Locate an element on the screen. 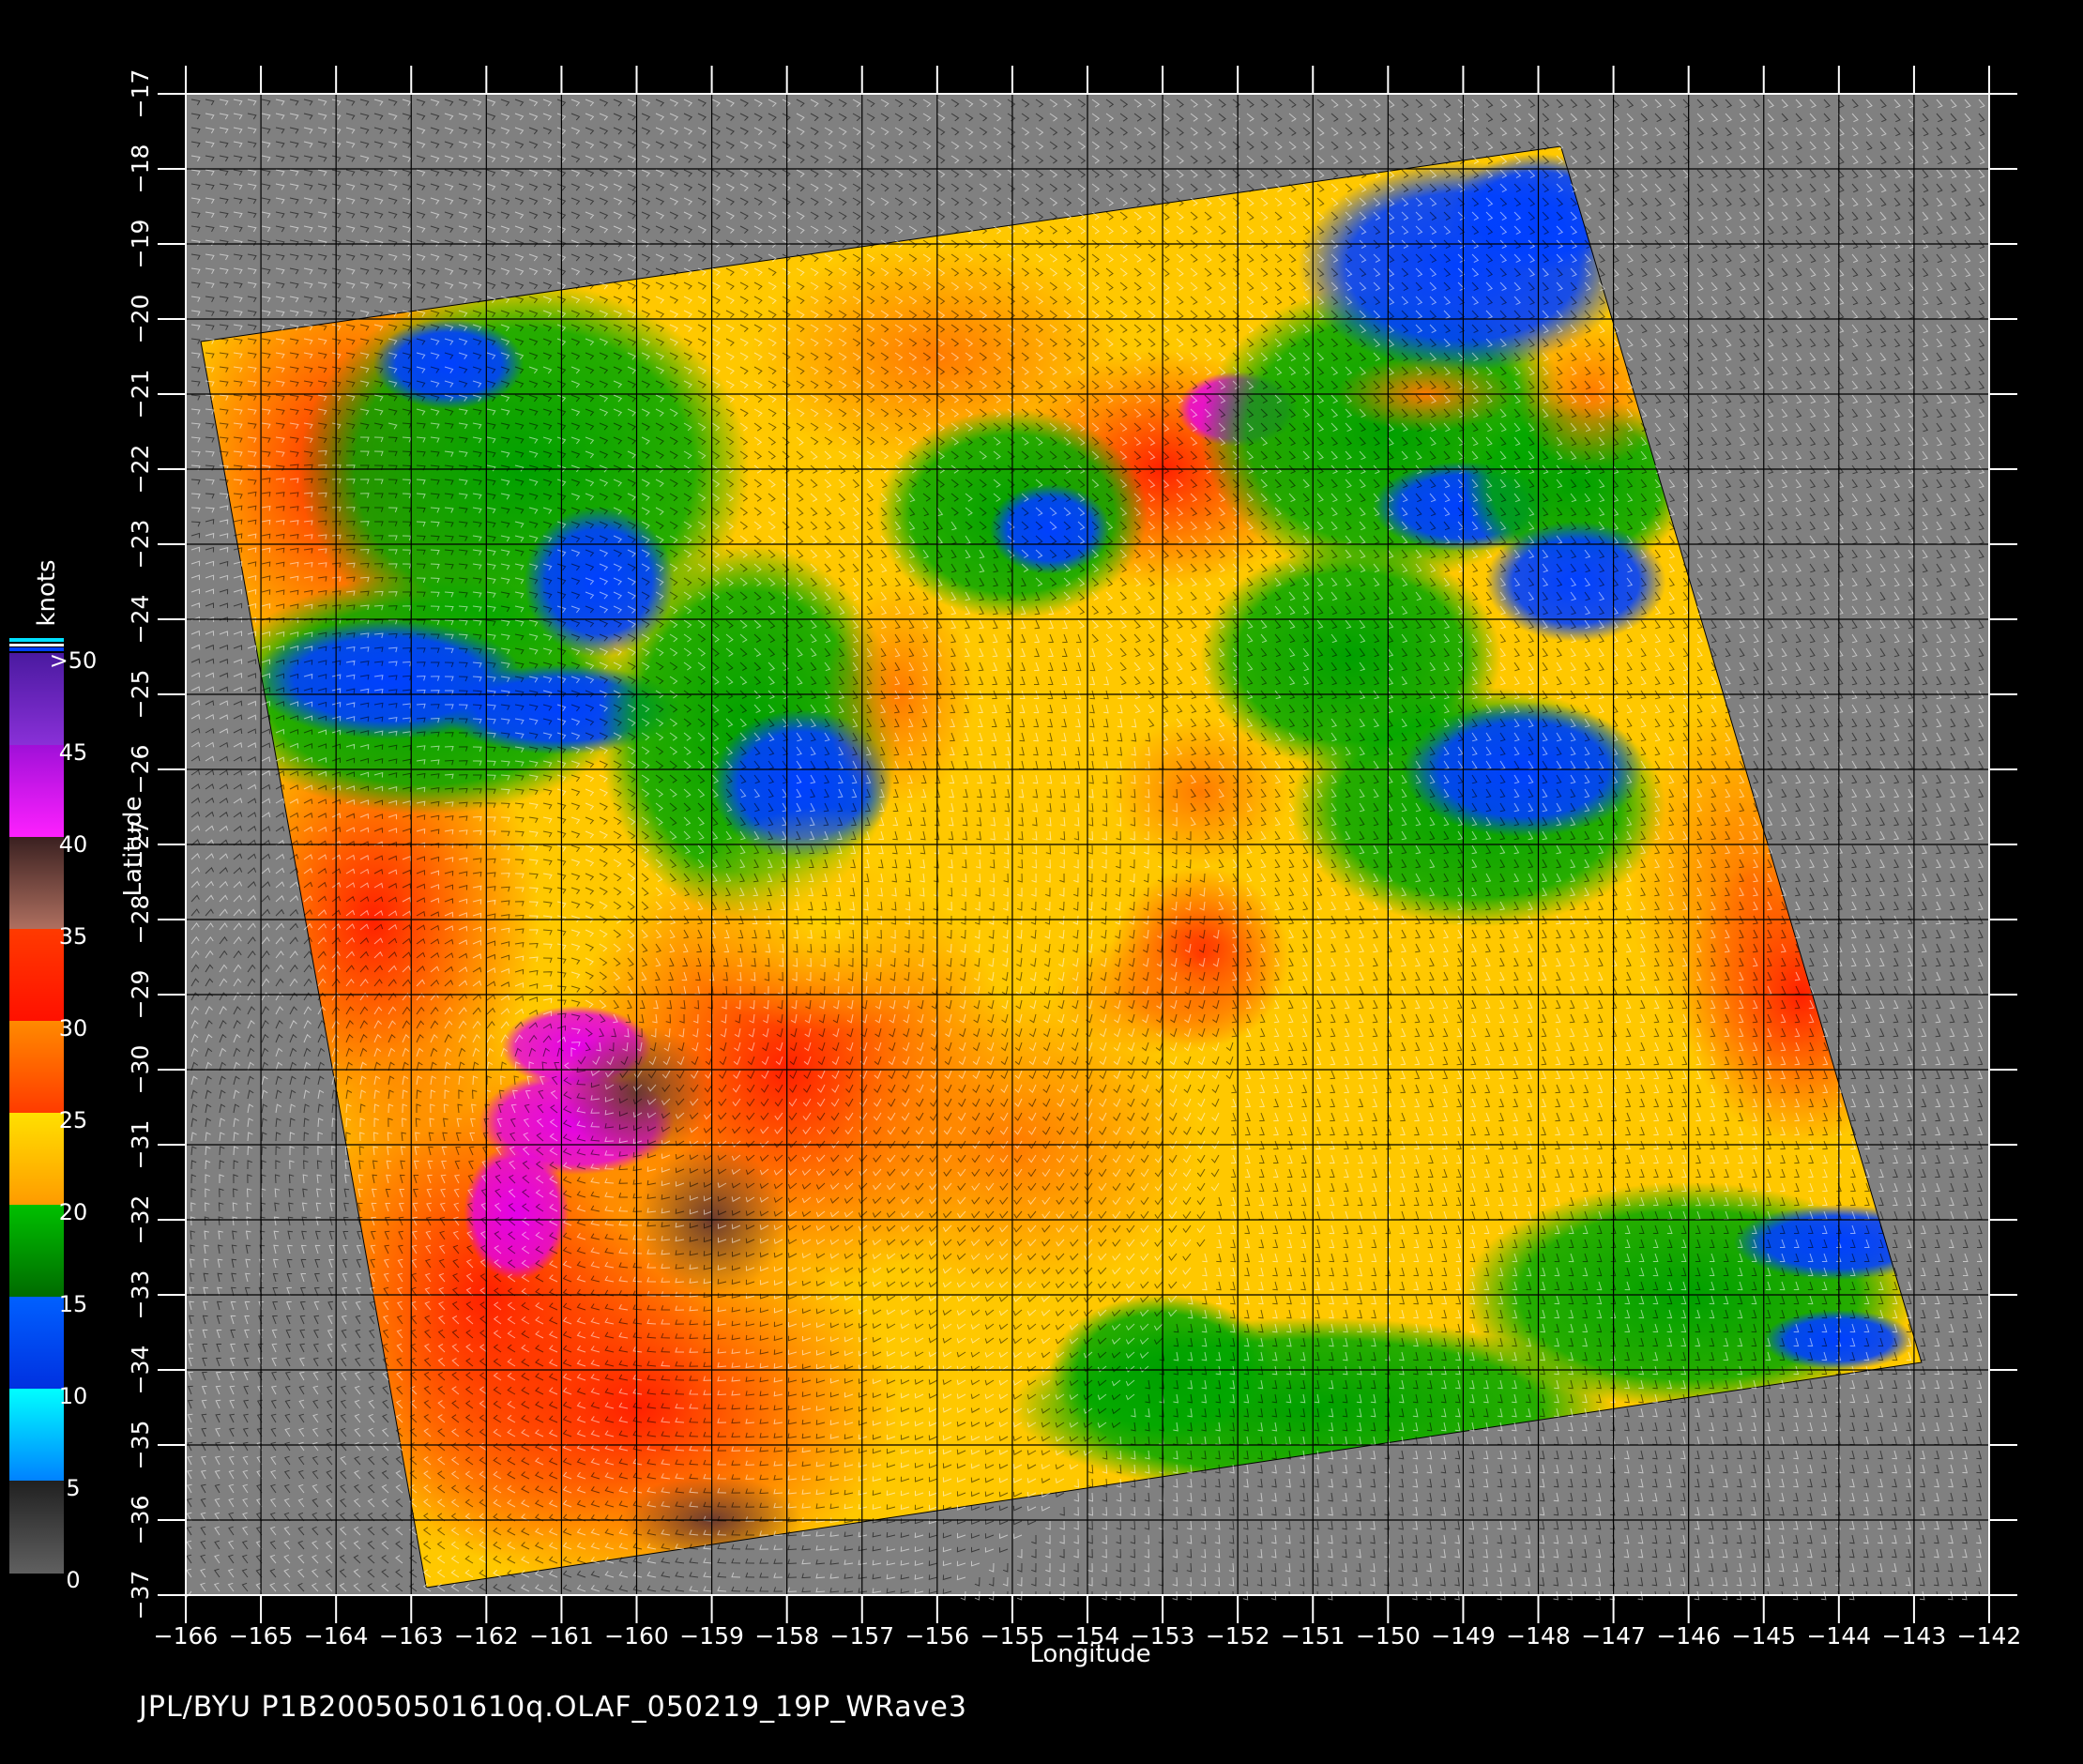  longitude-tick-label: −166 is located at coordinates (186, 1636).